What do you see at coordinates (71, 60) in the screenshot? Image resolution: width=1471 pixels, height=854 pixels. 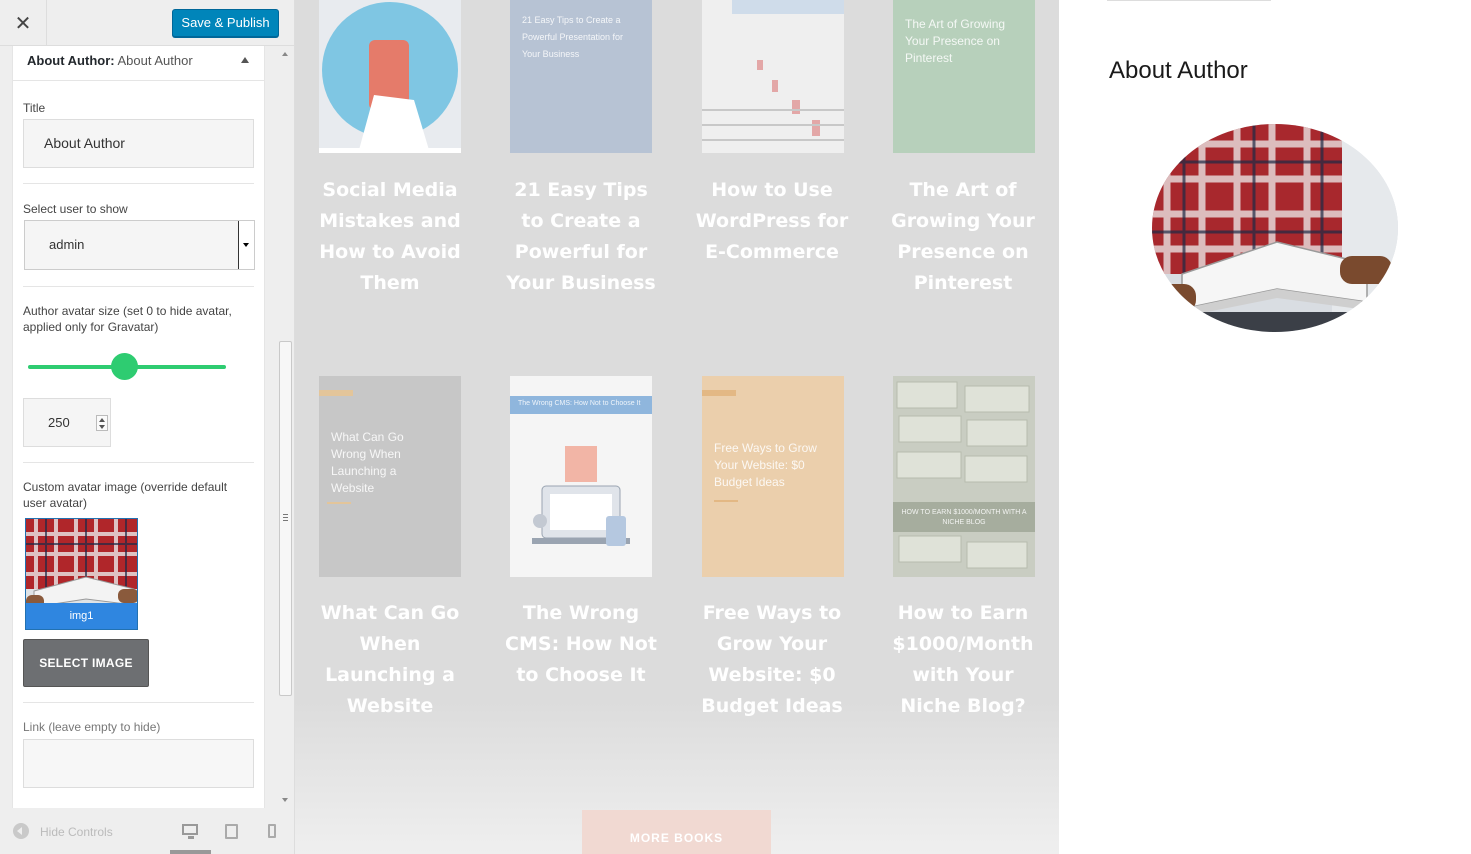 I see `widget-type-label: About Author:` at bounding box center [71, 60].